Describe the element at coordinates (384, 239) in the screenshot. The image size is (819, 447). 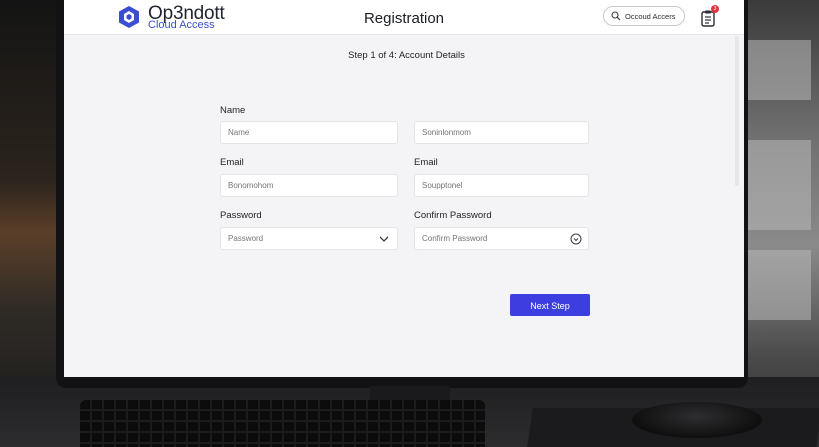
I see `chevron-down-icon` at that location.